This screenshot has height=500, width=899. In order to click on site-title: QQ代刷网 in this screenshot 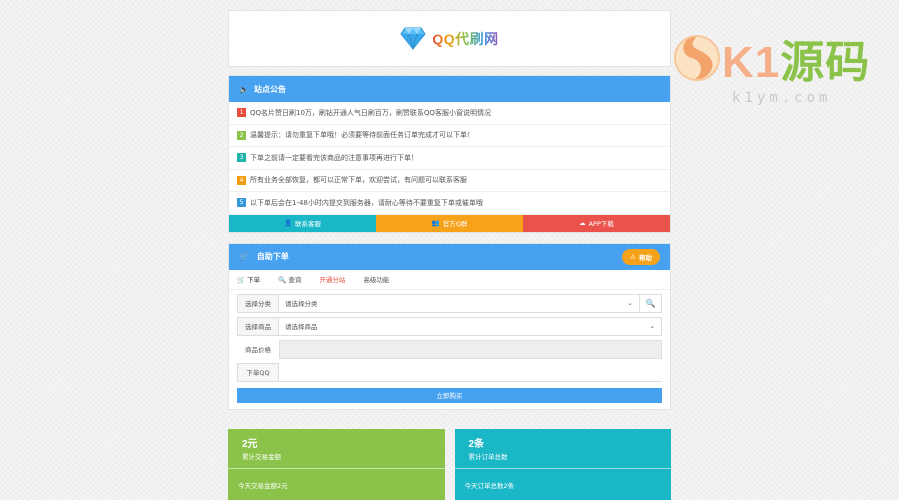, I will do `click(465, 38)`.